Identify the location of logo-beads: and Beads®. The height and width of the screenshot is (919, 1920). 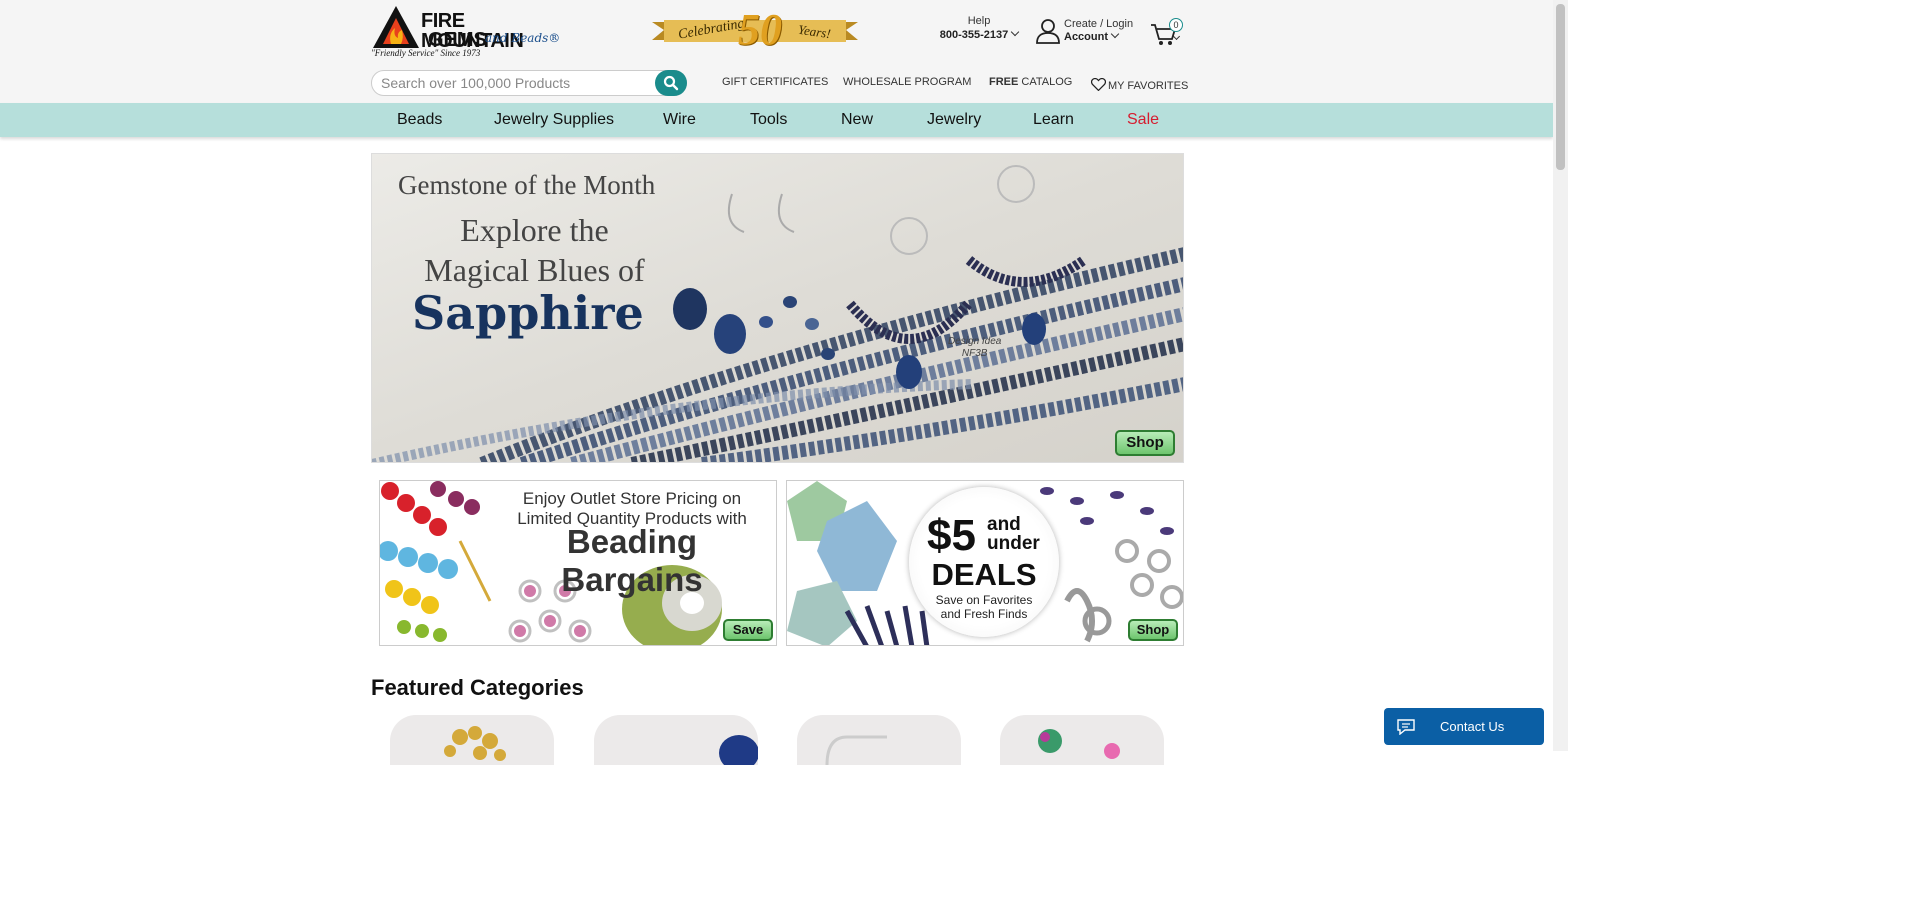
(523, 38).